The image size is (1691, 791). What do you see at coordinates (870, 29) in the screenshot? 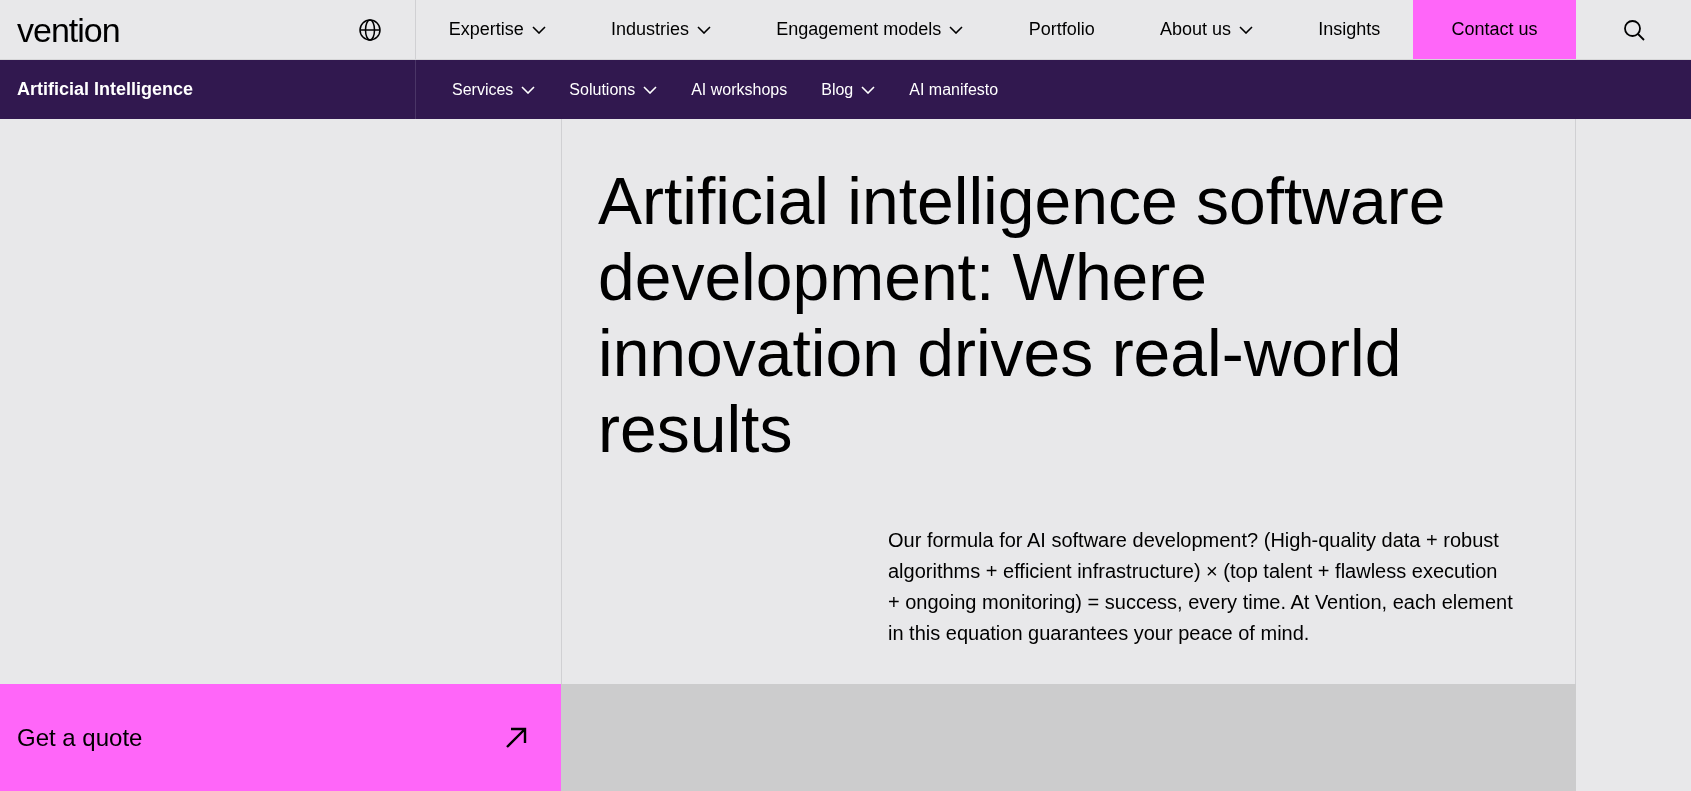
I see `nav-link: Engagement models` at bounding box center [870, 29].